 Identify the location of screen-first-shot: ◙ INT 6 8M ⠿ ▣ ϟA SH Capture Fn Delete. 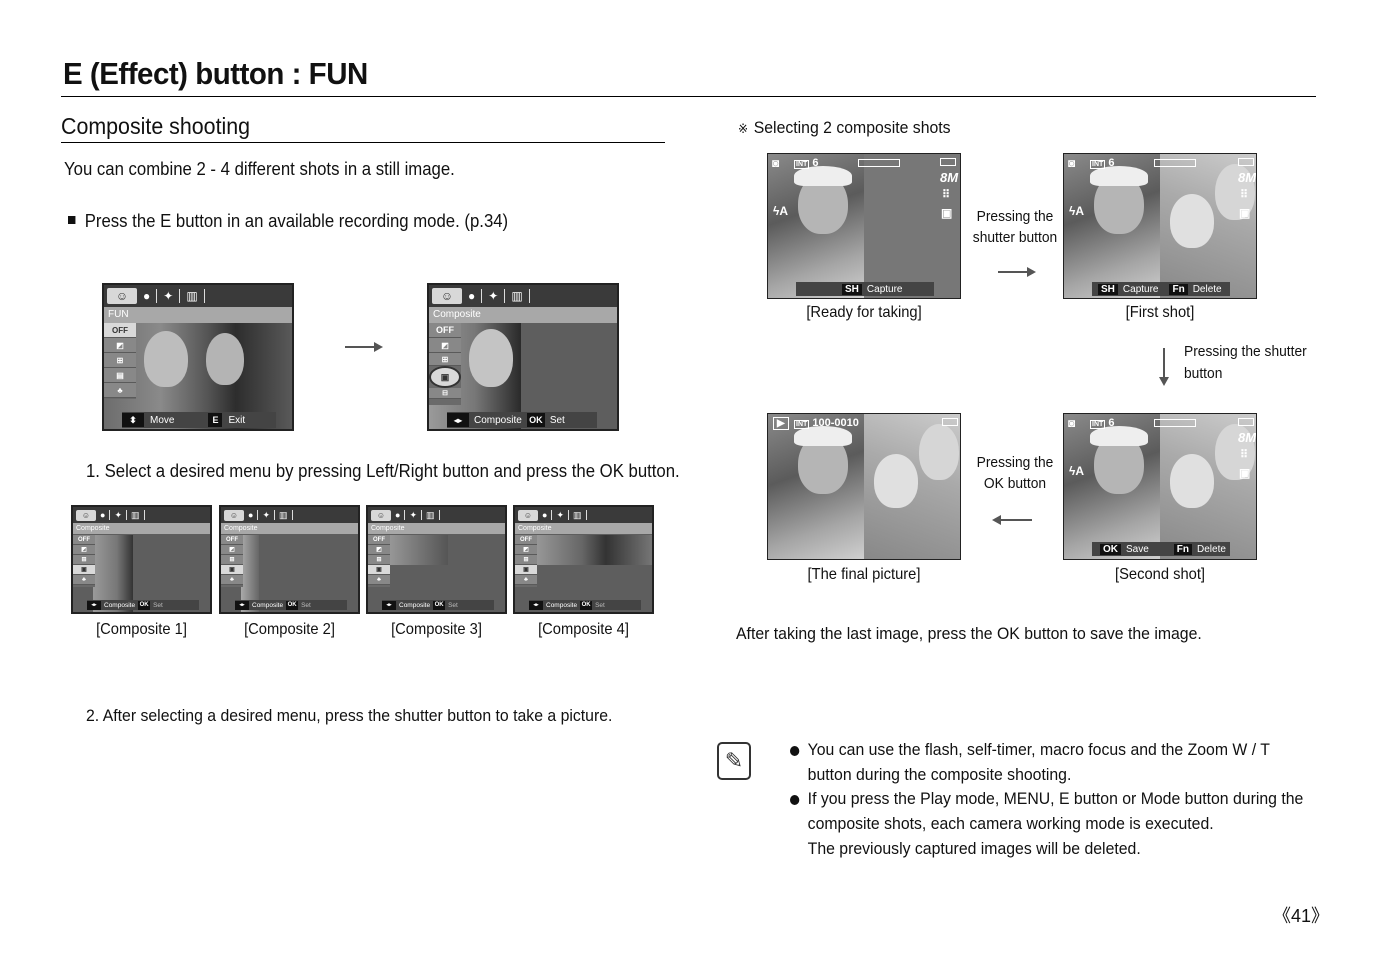
(1160, 226).